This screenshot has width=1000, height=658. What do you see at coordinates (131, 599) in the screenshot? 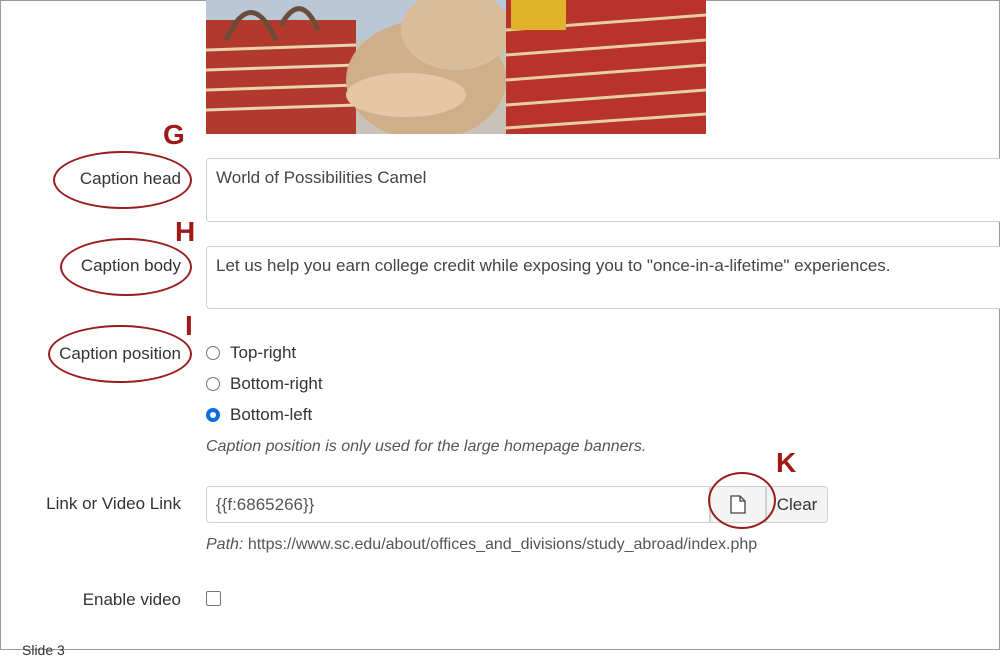
I see `enable-video-label: Enable video` at bounding box center [131, 599].